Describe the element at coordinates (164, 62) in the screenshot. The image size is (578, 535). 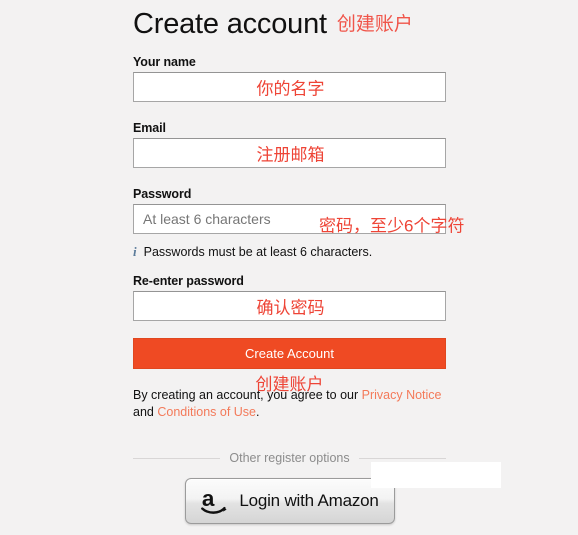
I see `field-label-your-name: Your name` at that location.